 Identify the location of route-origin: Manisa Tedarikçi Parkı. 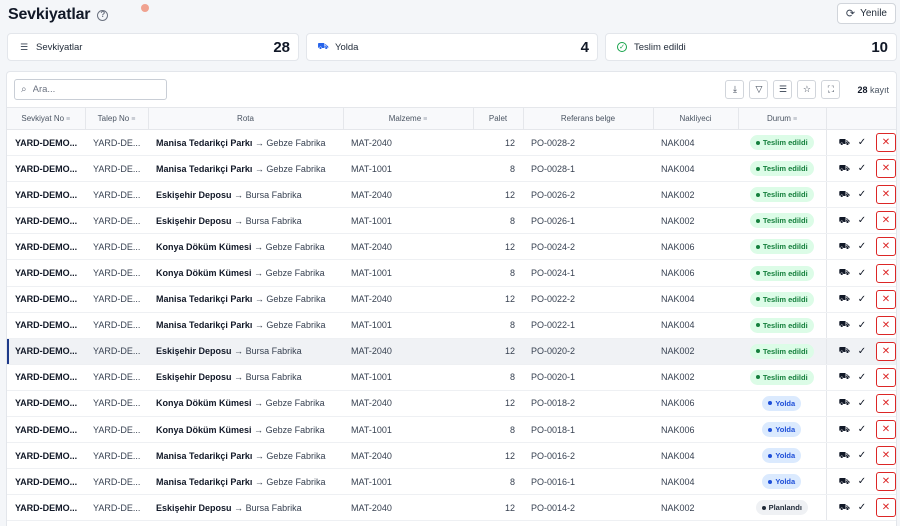
(204, 168).